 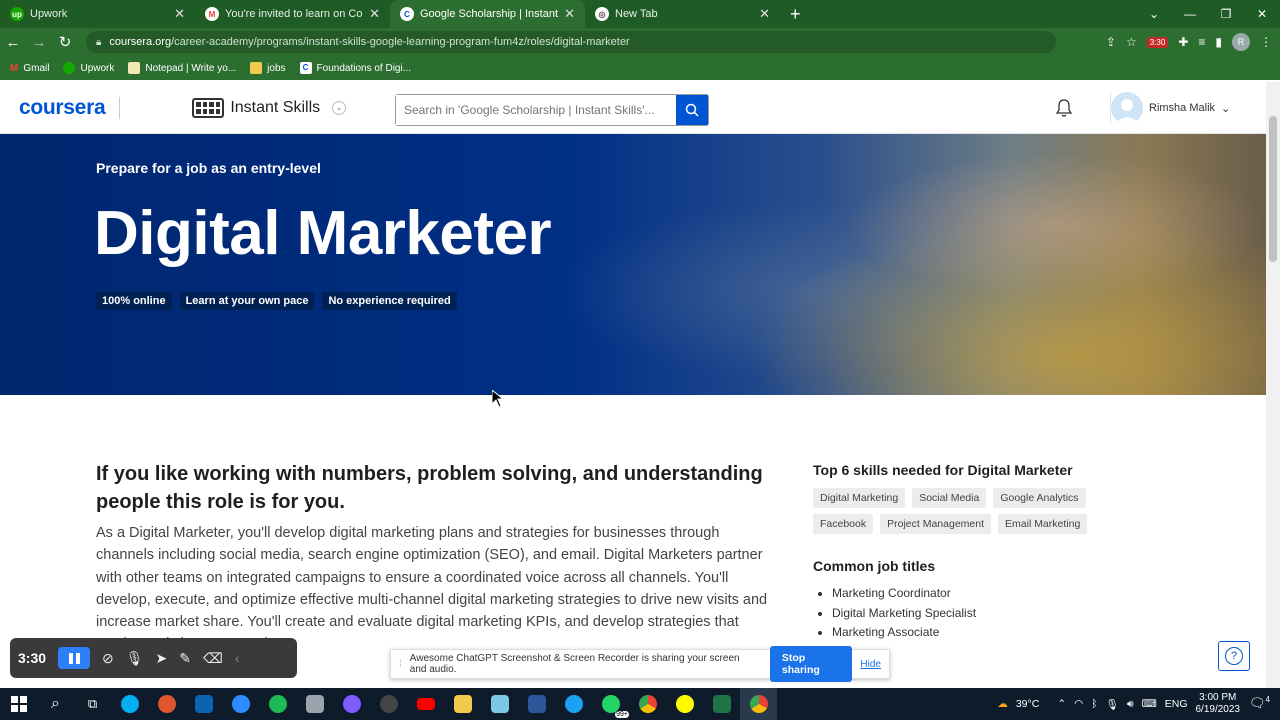 I want to click on close-window-icon: ✕, so click(x=1262, y=14).